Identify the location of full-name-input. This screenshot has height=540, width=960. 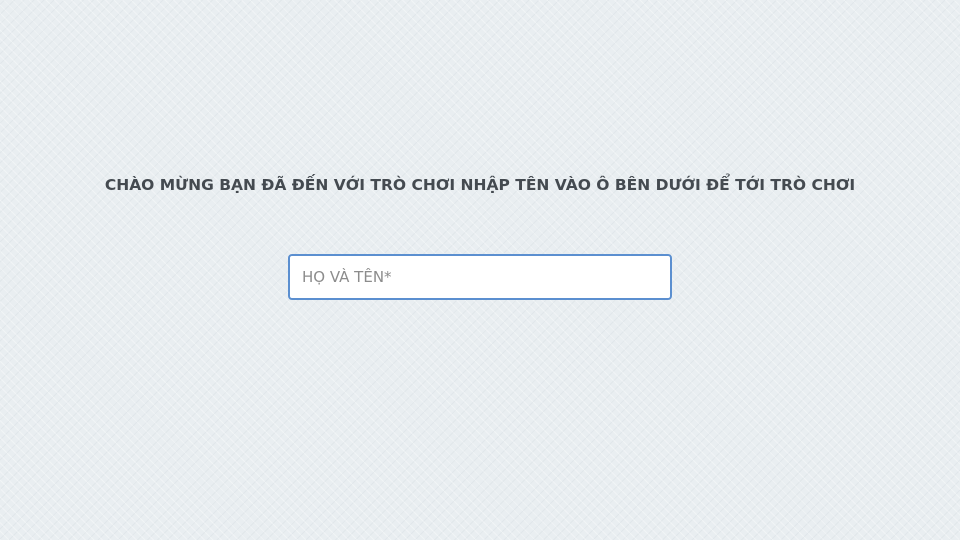
(480, 277).